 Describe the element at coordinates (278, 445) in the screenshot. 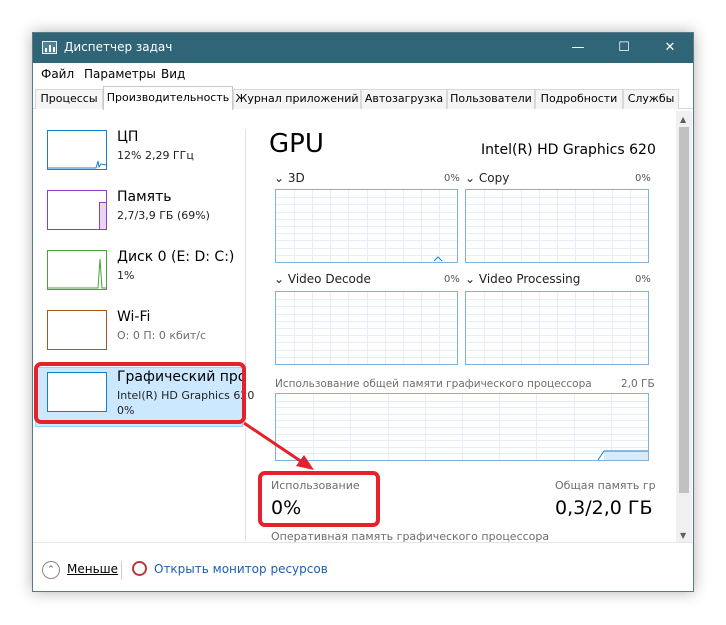

I see `annotation-arrow` at that location.